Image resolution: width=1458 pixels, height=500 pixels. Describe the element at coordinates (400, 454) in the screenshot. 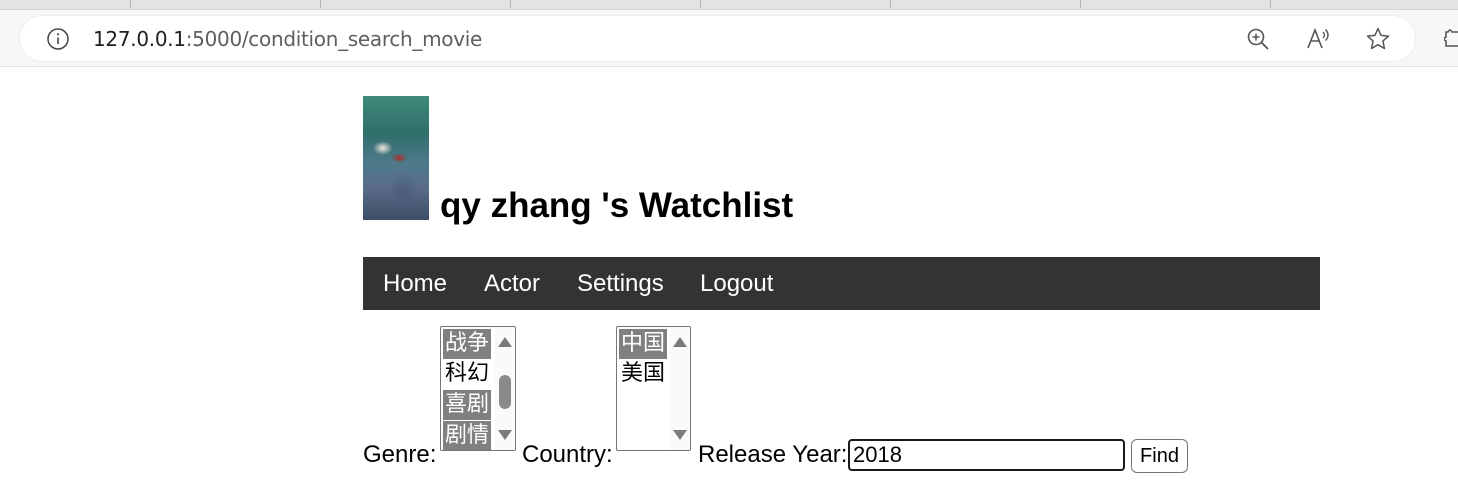

I see `genre-label: Genre:` at that location.